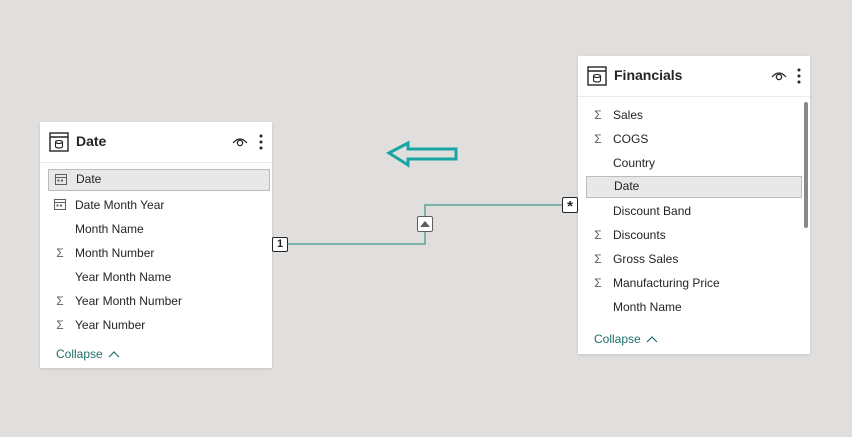 This screenshot has width=852, height=437. I want to click on financials-scrollbar, so click(806, 165).